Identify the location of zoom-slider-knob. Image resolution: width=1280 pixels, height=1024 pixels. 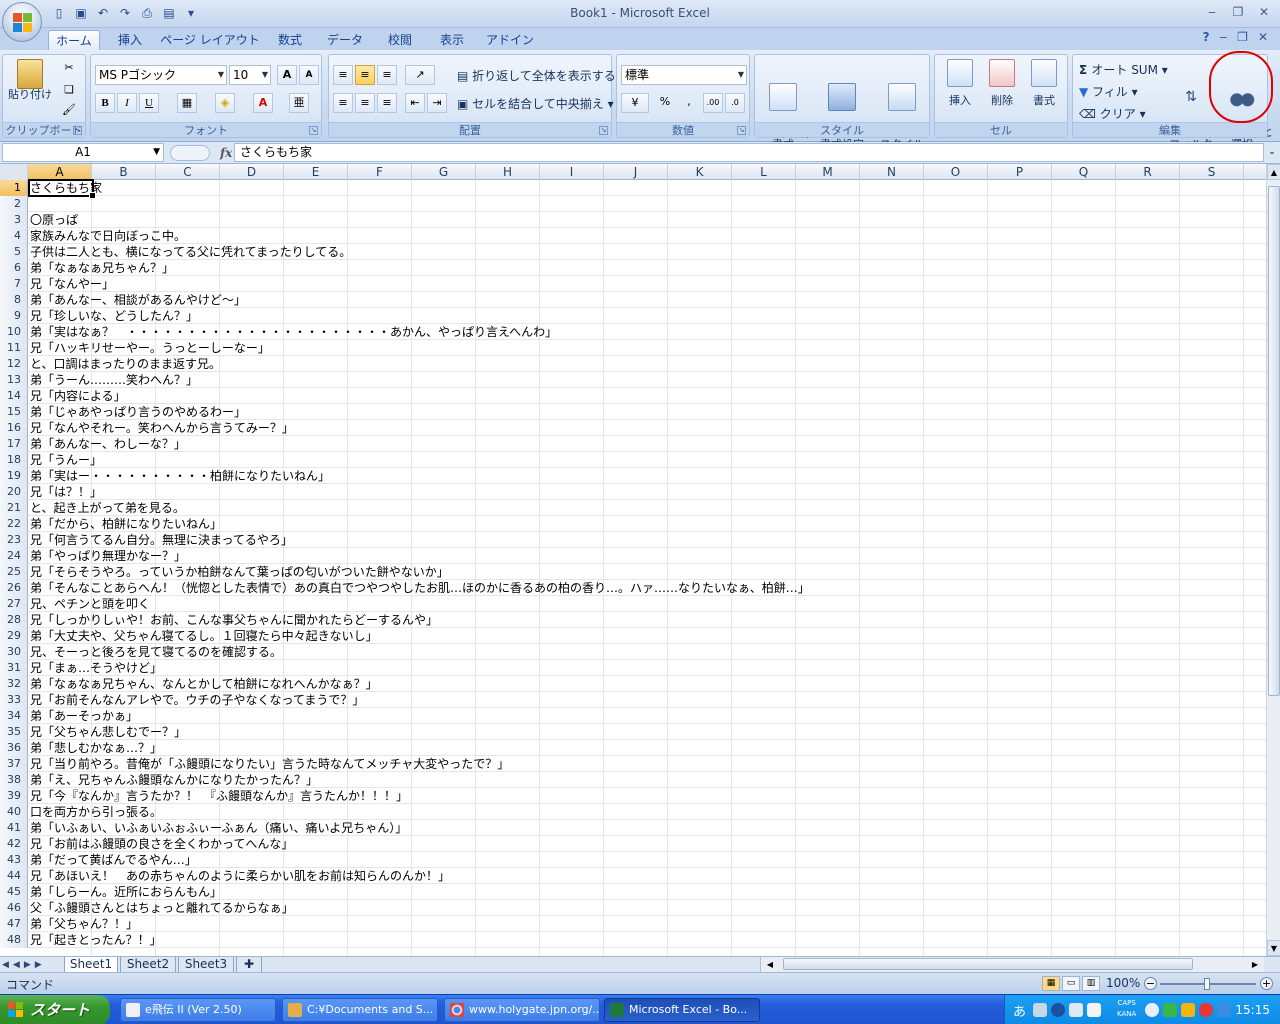
(1207, 984).